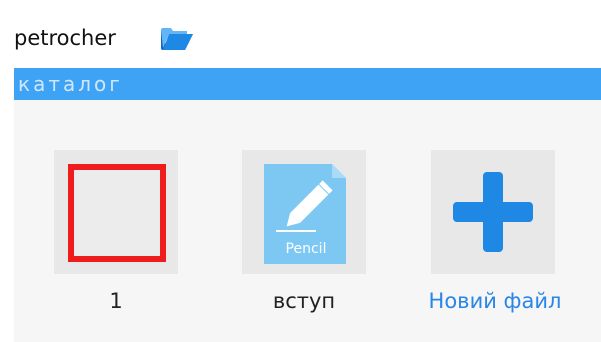 The width and height of the screenshot is (601, 342). I want to click on folder-icon, so click(177, 37).